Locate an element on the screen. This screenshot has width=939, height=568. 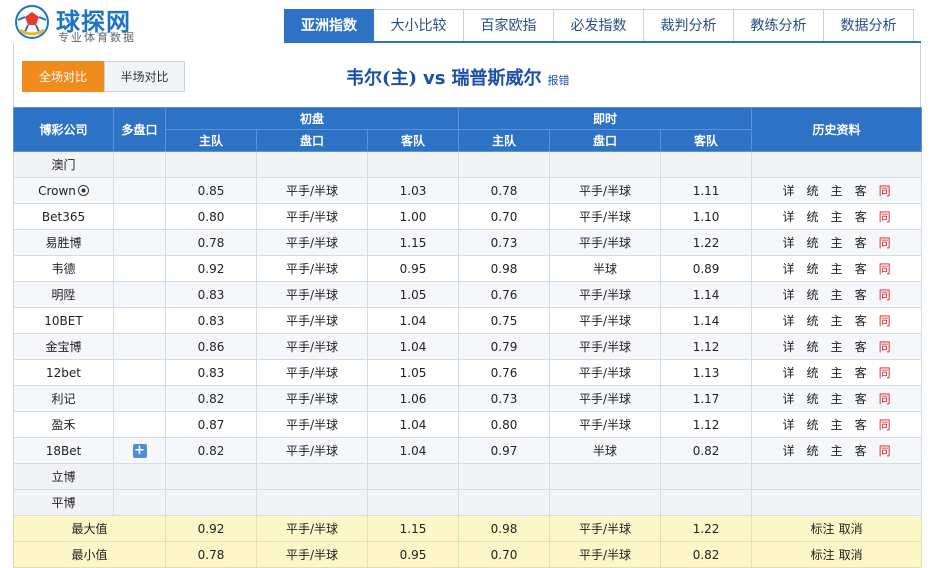
company-name: Crown is located at coordinates (63, 190).